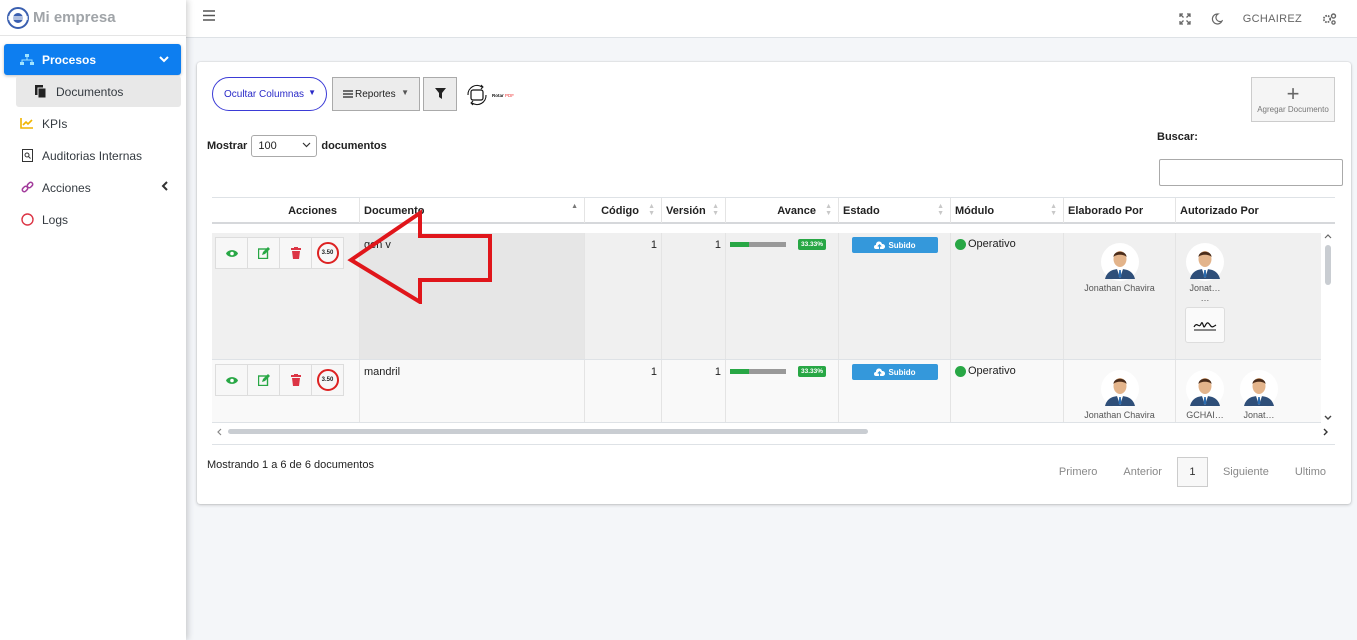 This screenshot has width=1357, height=640. Describe the element at coordinates (312, 210) in the screenshot. I see `header-label: Acciones` at that location.